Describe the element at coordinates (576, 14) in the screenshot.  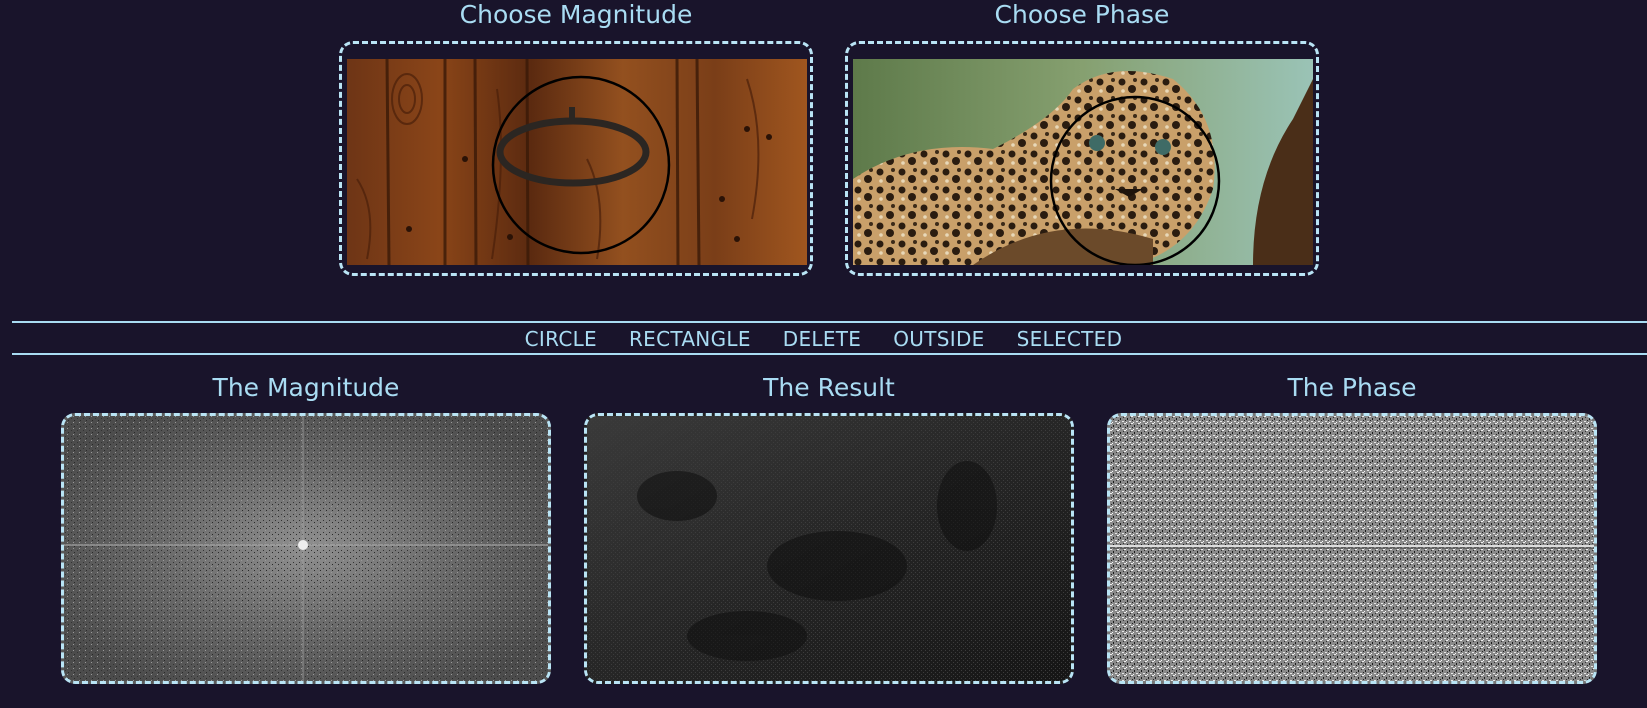
I see `choose-magnitude-title: Choose Magnitude` at that location.